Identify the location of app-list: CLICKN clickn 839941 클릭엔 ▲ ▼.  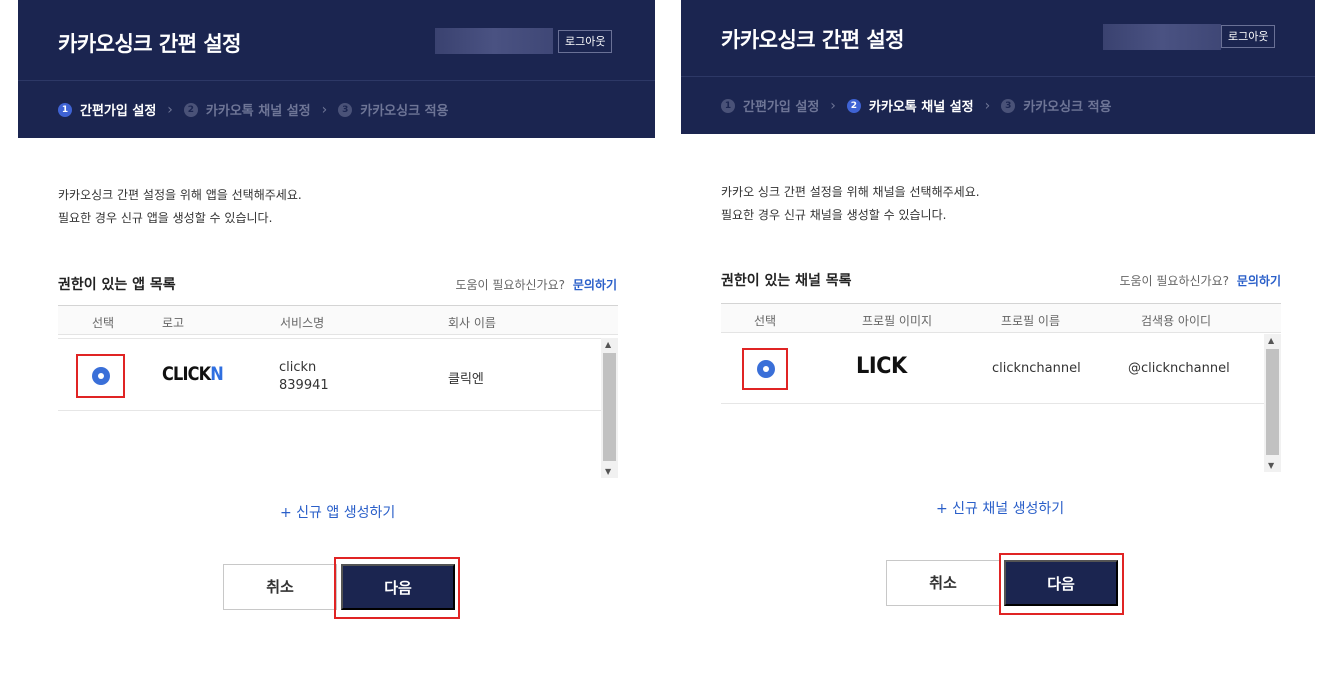
(338, 408).